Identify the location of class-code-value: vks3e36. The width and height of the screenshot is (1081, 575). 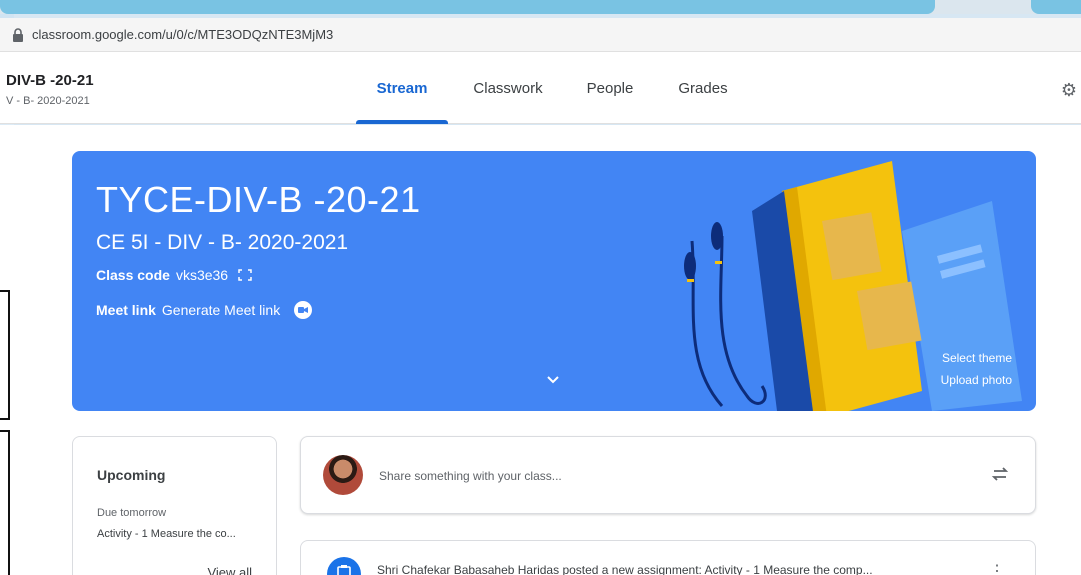
(202, 275).